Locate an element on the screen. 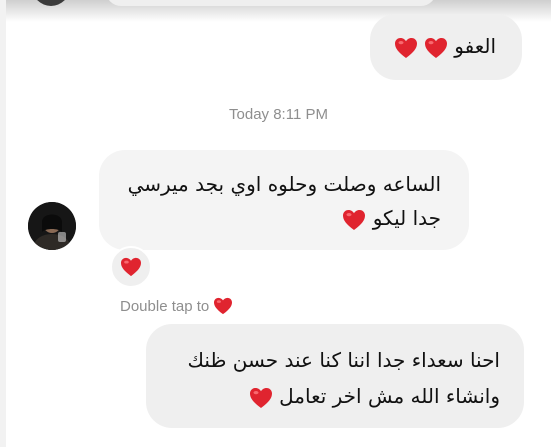 The width and height of the screenshot is (551, 447). double-tap-label: Double tap to is located at coordinates (165, 306).